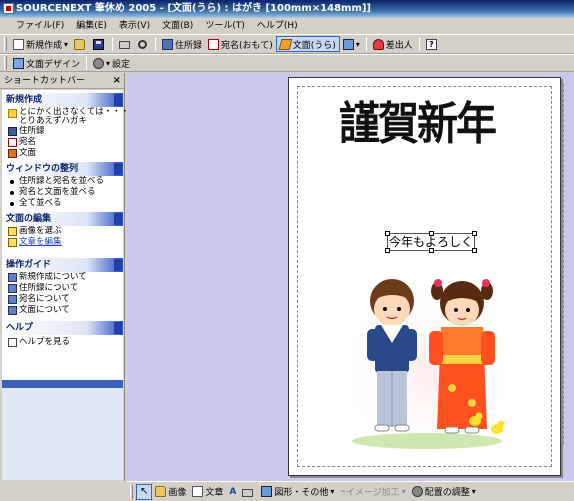 The height and width of the screenshot is (501, 574). I want to click on settings-button: ▾ 設定, so click(111, 63).